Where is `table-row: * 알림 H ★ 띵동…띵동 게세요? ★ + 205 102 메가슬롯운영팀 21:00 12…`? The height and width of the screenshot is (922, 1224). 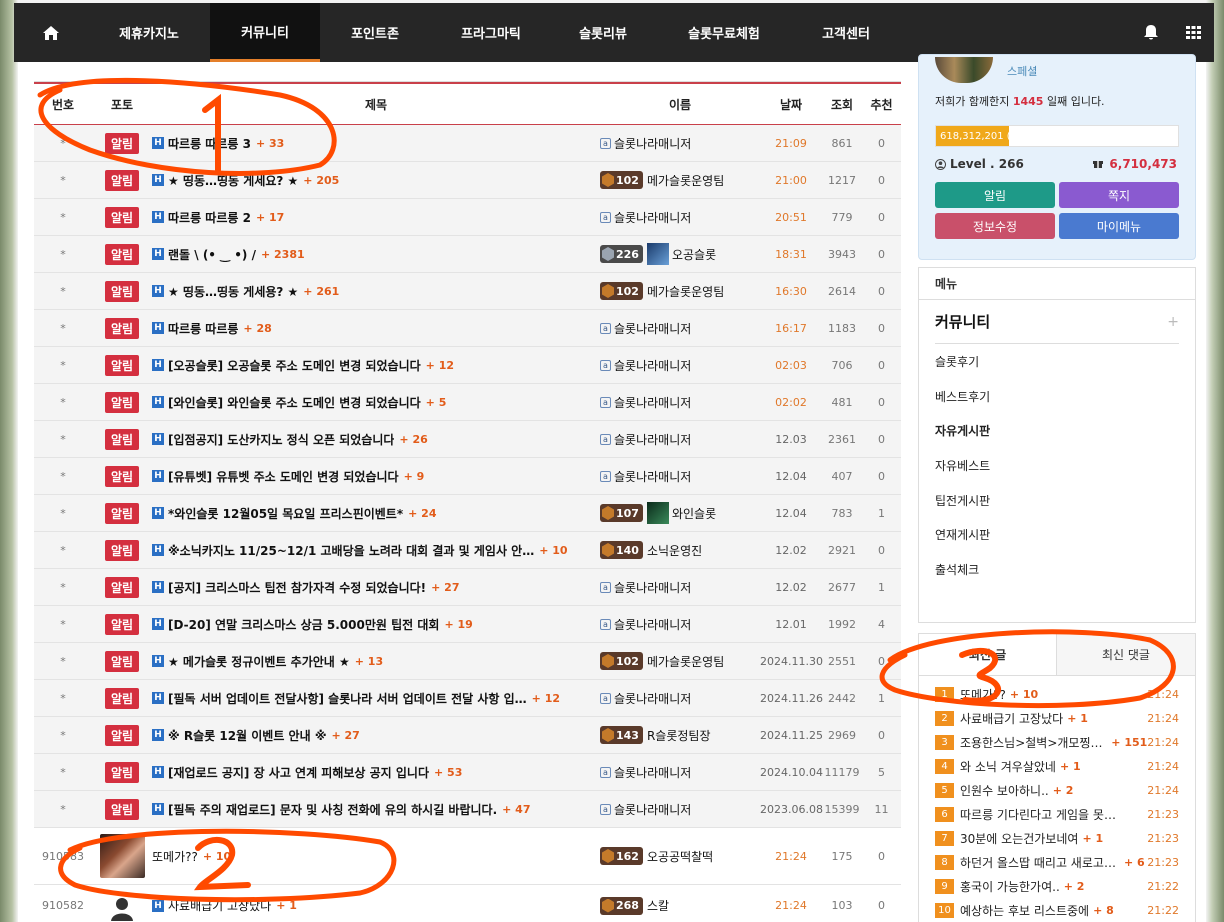
table-row: * 알림 H ★ 띵동…띵동 게세요? ★ + 205 102 메가슬롯운영팀 21:00 12… is located at coordinates (467, 180).